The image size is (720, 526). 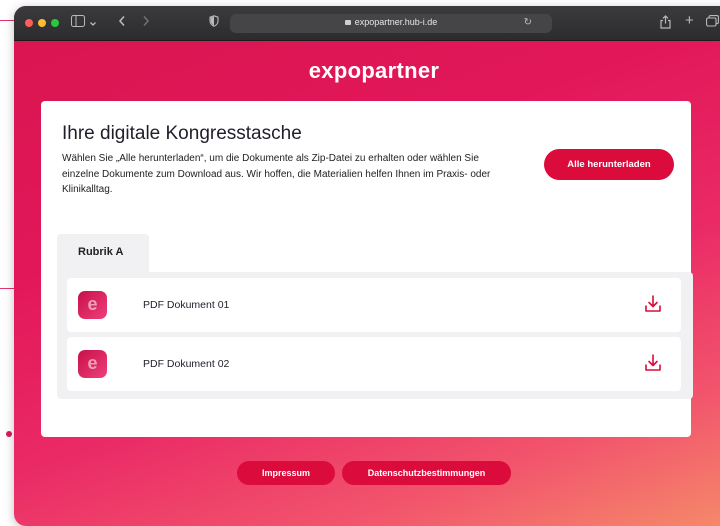 I want to click on sidebar-toggle-icon, so click(x=78, y=23).